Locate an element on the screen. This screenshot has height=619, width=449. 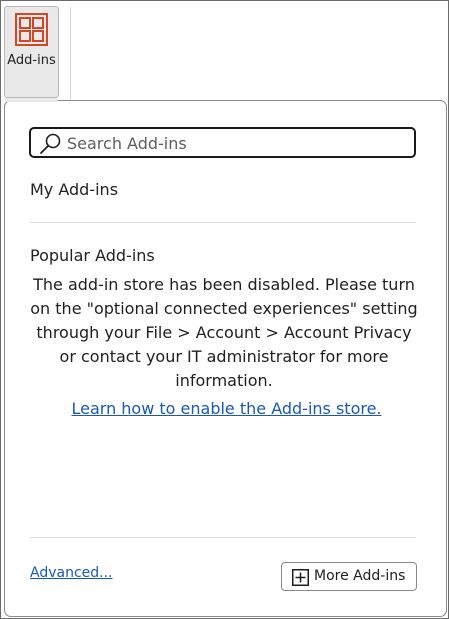
search-icon is located at coordinates (50, 146).